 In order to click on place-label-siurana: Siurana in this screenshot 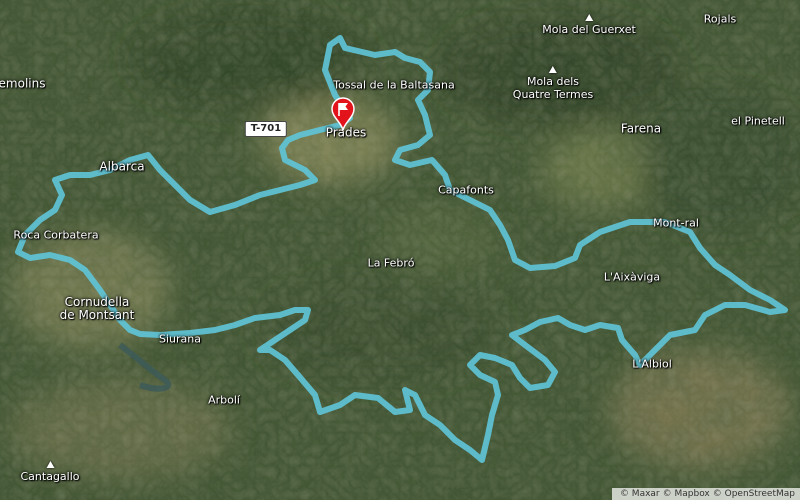, I will do `click(180, 339)`.